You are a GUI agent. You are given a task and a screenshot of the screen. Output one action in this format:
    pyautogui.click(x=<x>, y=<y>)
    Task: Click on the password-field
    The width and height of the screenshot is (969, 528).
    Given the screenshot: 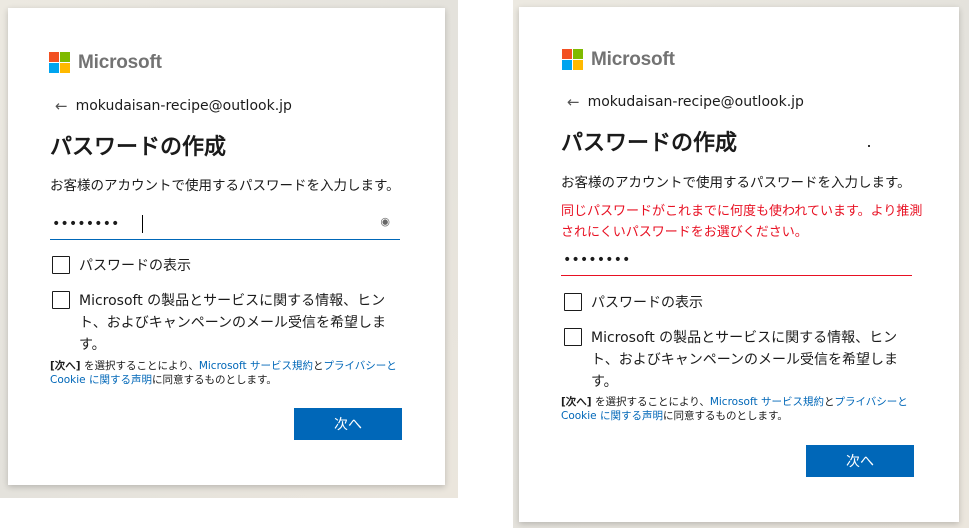 What is the action you would take?
    pyautogui.click(x=736, y=260)
    